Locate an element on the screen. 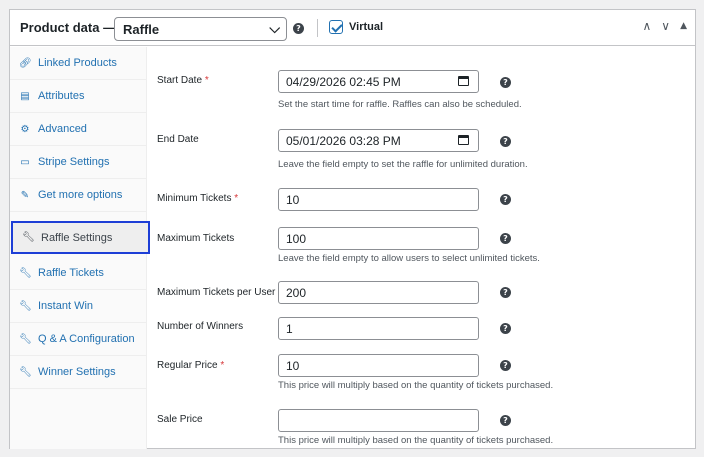 The image size is (704, 457). tab-stripe-settings: ▭ Stripe Settings is located at coordinates (78, 162).